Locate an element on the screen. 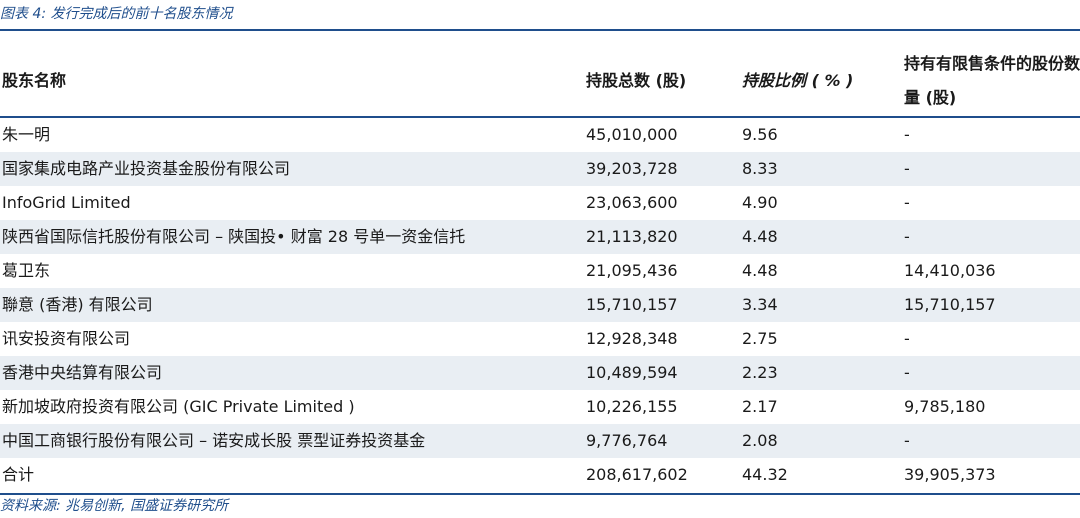 The width and height of the screenshot is (1080, 518). cell-total-label: 合计 is located at coordinates (18, 474).